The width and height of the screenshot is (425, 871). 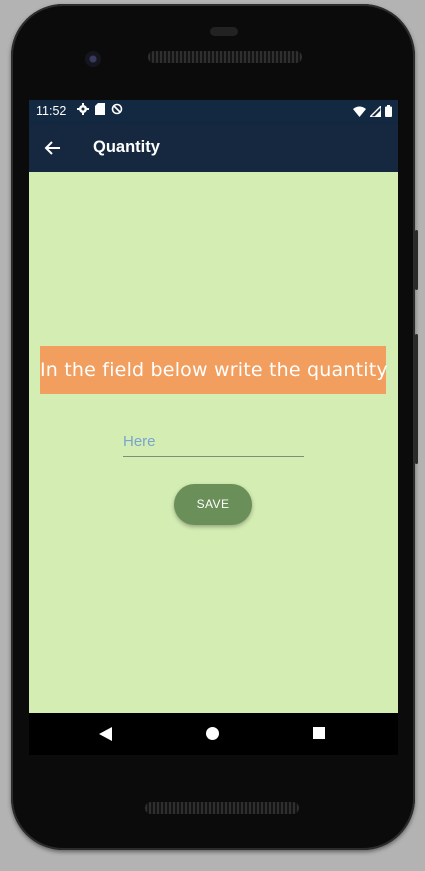 I want to click on app-bar: Quantity, so click(x=213, y=148).